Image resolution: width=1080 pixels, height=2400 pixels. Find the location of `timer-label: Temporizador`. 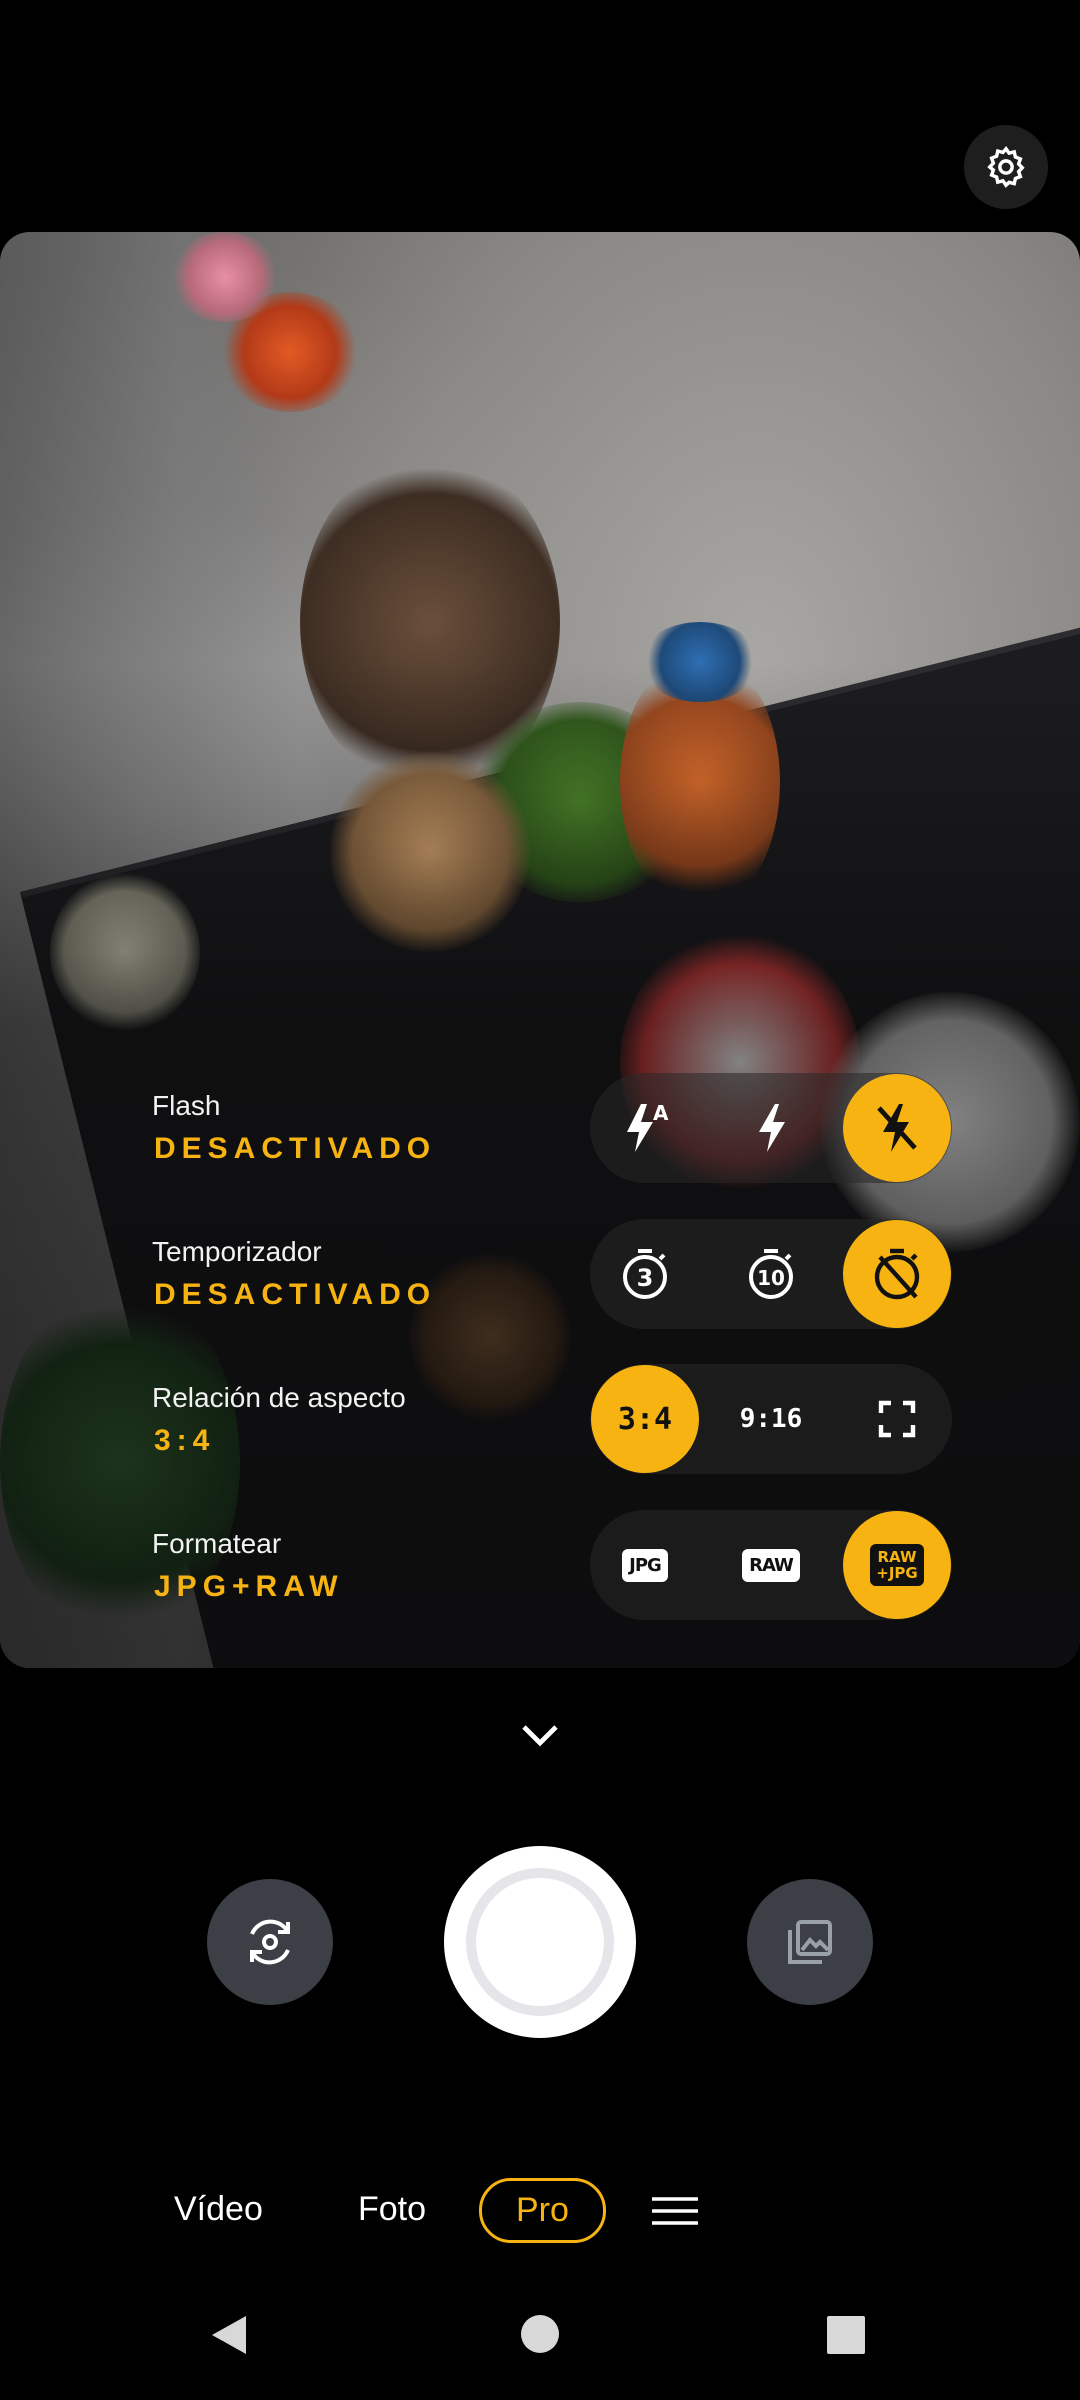

timer-label: Temporizador is located at coordinates (237, 1251).